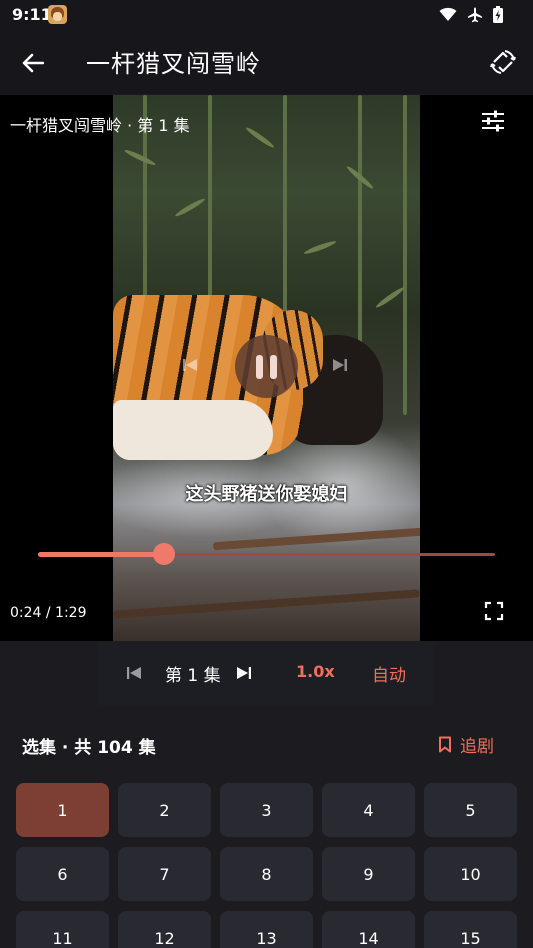 The height and width of the screenshot is (948, 533). What do you see at coordinates (100, 125) in the screenshot?
I see `episode-label: 一杆猎叉闯雪岭 · 第 1 集` at bounding box center [100, 125].